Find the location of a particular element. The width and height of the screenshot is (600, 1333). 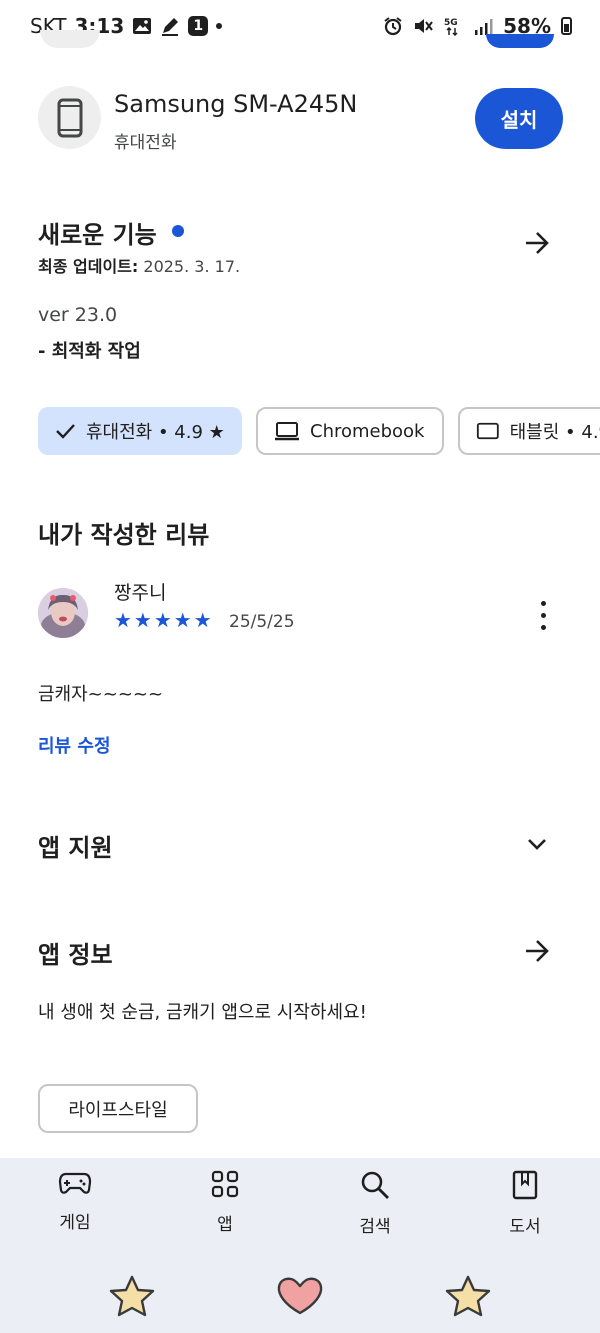

chip-chromebook: Chromebook is located at coordinates (350, 431).